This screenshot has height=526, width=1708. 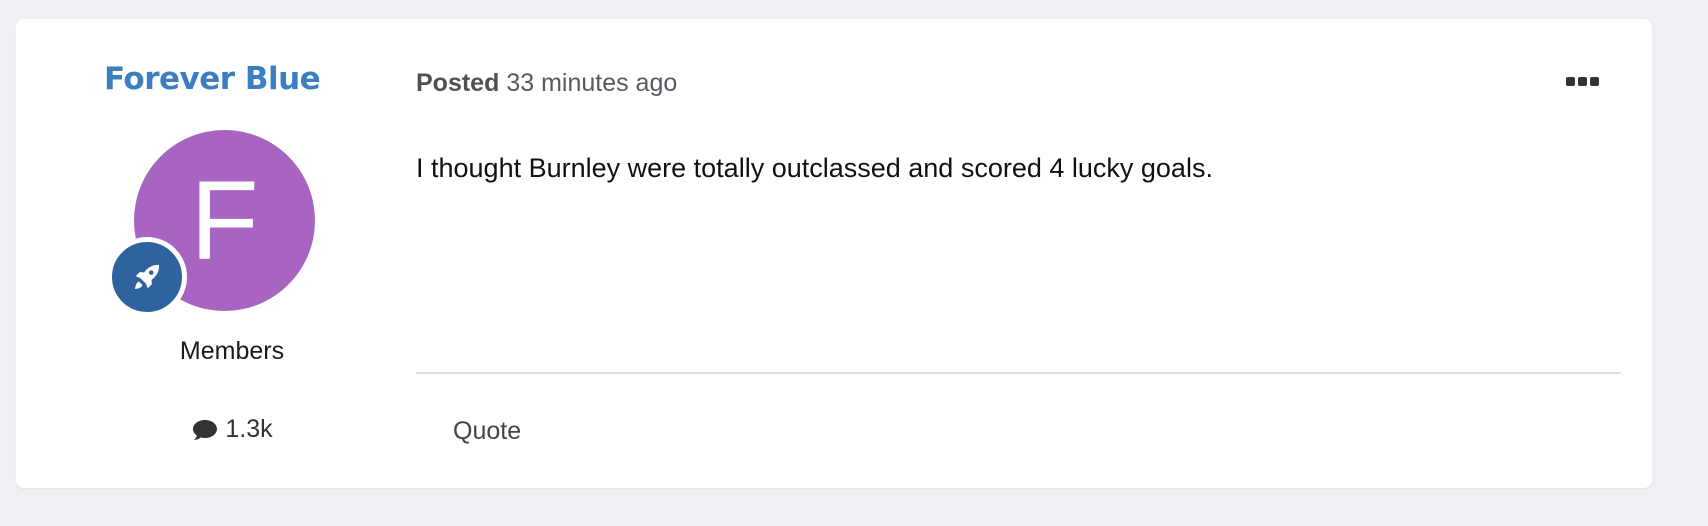 I want to click on member-group: Members, so click(x=232, y=351).